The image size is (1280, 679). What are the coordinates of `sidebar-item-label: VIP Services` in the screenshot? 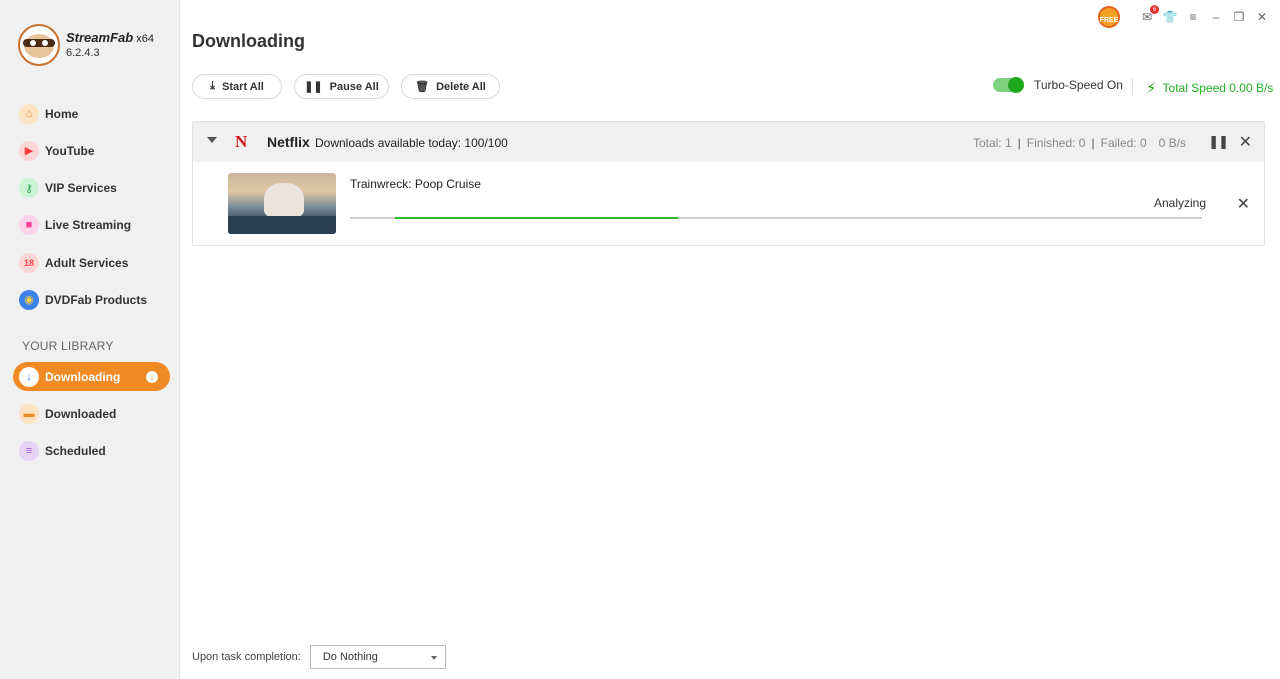 It's located at (81, 188).